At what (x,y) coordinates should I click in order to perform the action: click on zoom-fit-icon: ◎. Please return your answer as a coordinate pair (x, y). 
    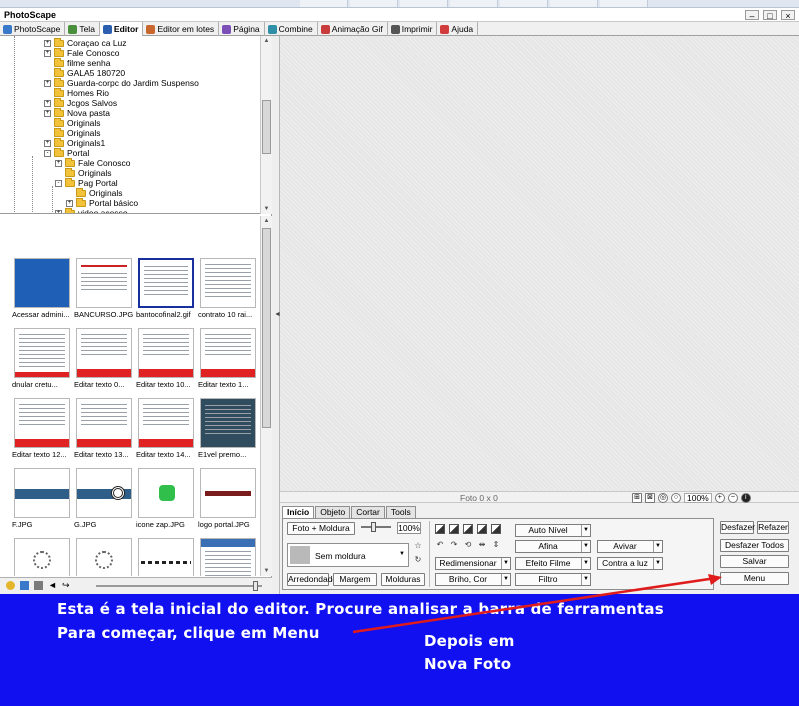
    Looking at the image, I should click on (663, 497).